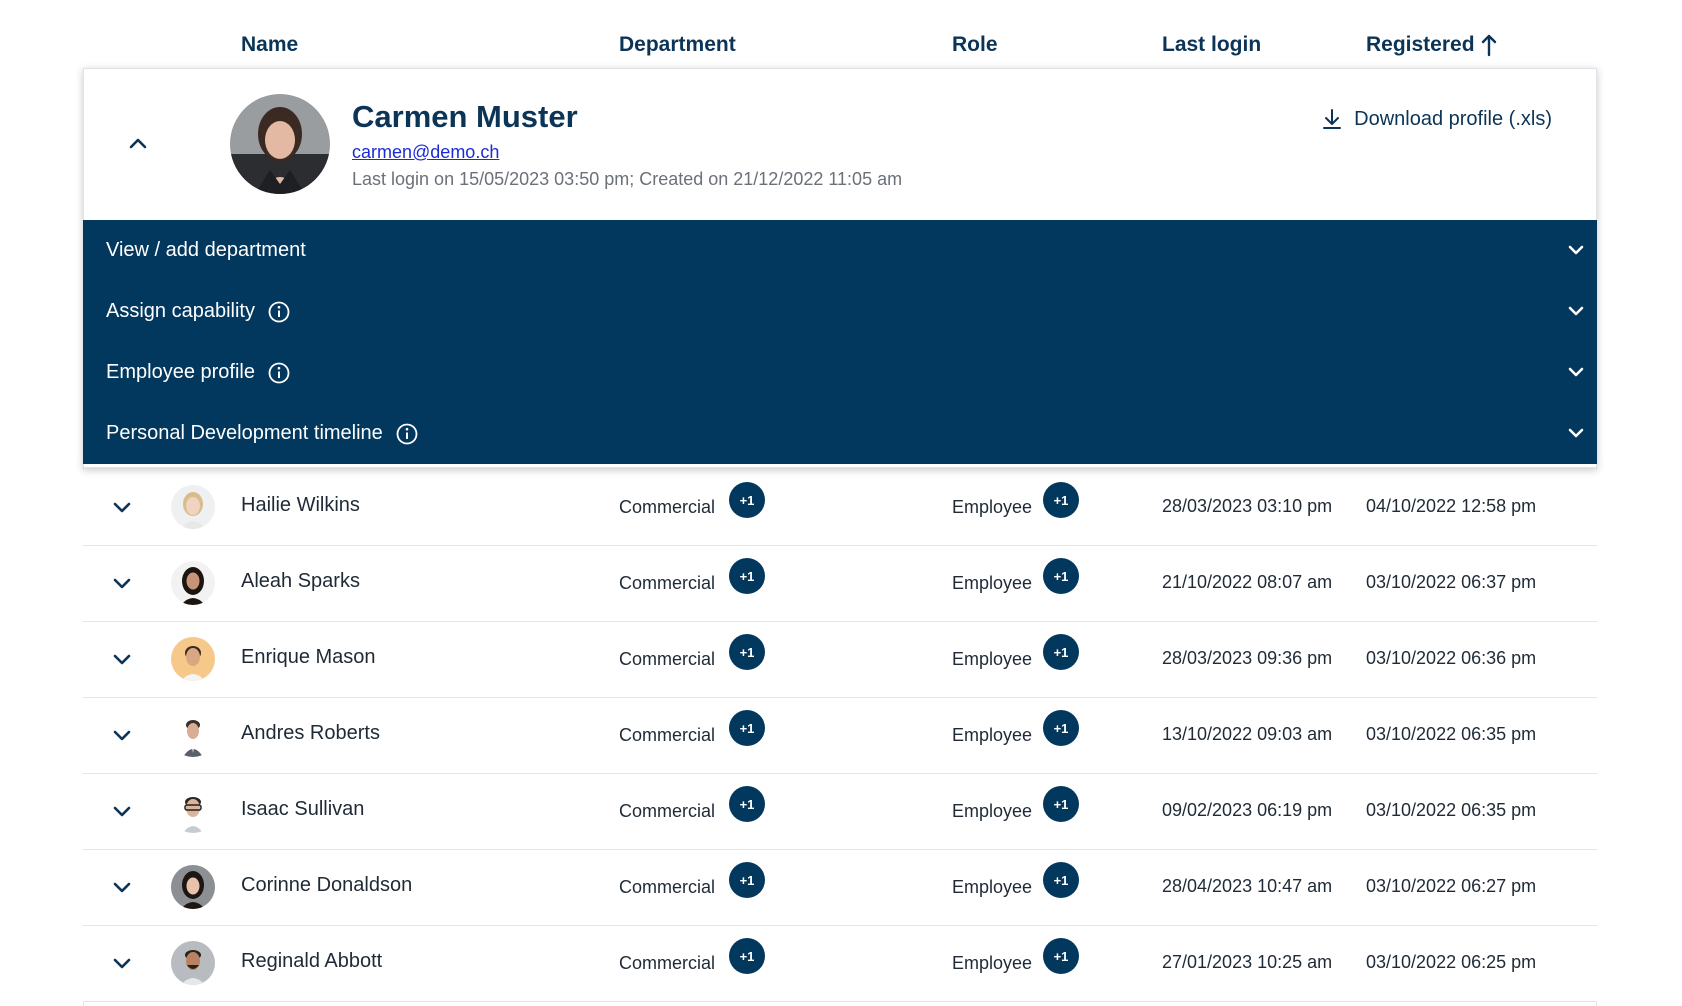  I want to click on last-login-value: 09/02/2023 06:19 pm, so click(1247, 810).